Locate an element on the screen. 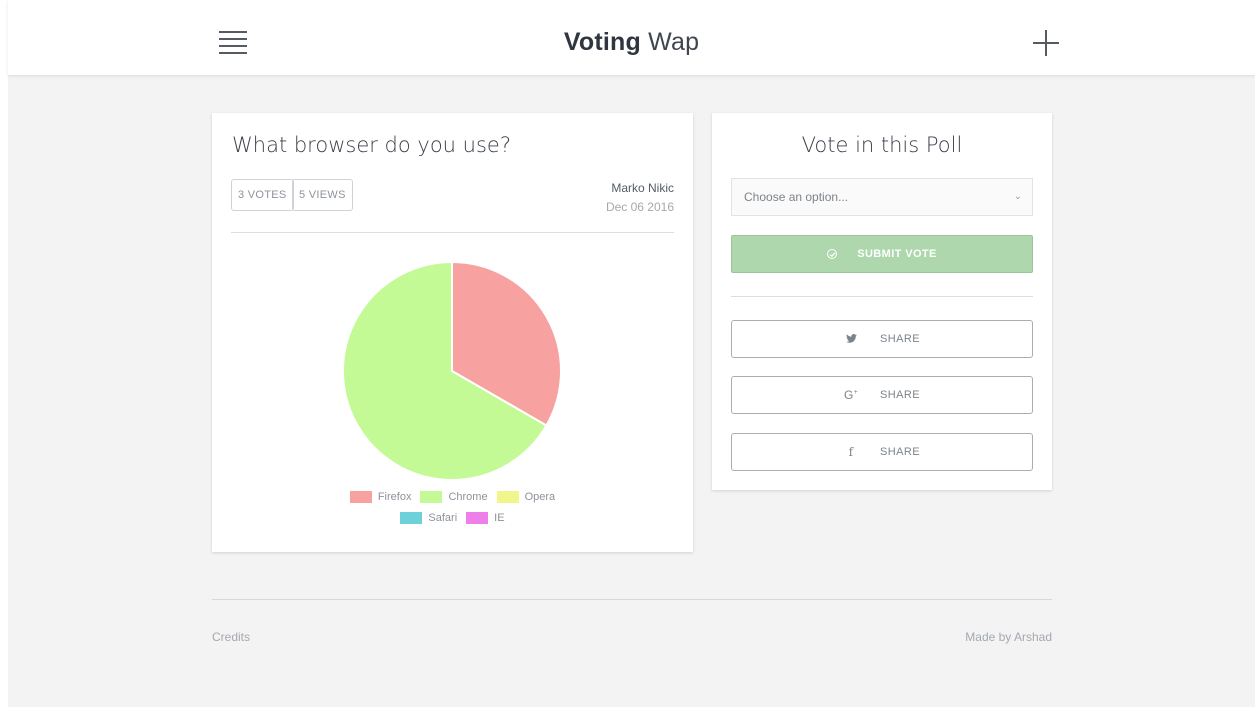 The height and width of the screenshot is (707, 1255). poll-author: Marko Nikic is located at coordinates (642, 188).